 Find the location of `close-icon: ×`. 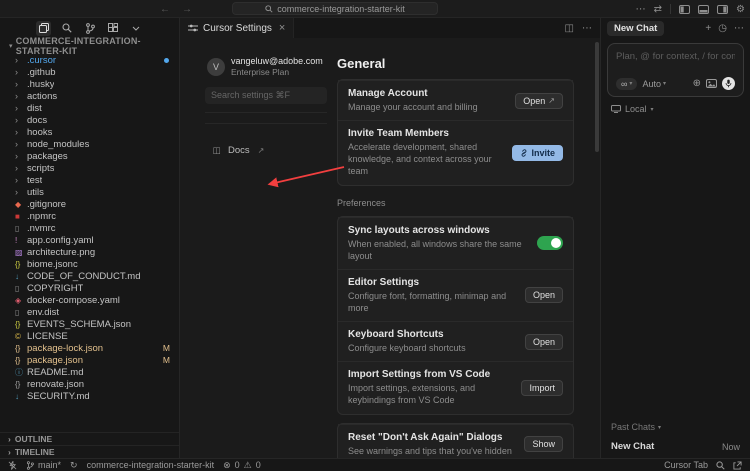

close-icon: × is located at coordinates (282, 28).